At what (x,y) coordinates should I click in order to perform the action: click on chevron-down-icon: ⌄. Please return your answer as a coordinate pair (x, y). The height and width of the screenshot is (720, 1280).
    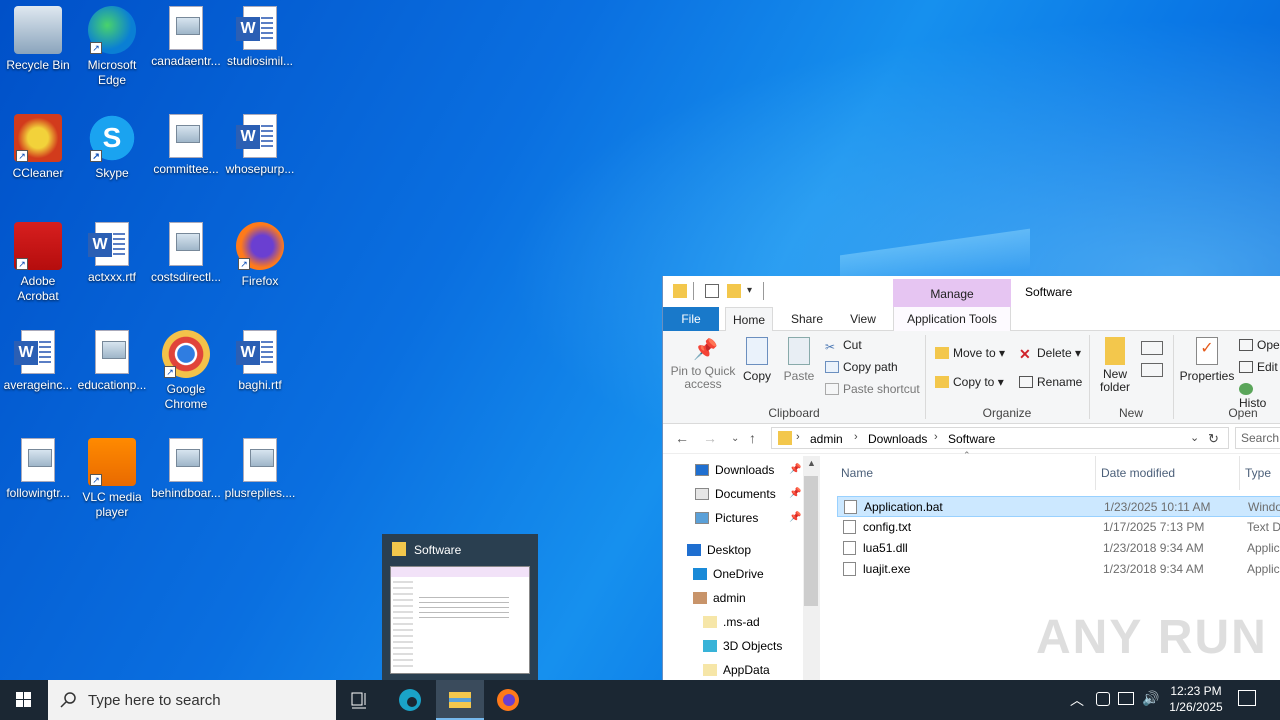
    Looking at the image, I should click on (1194, 437).